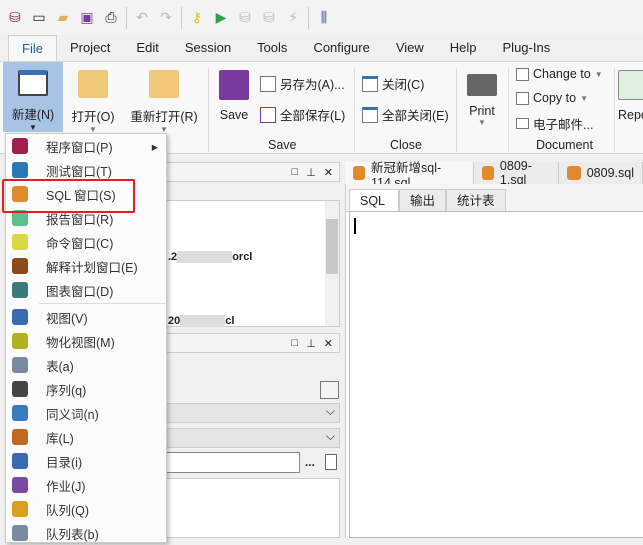  I want to click on print-icon: ⎙, so click(111, 18).